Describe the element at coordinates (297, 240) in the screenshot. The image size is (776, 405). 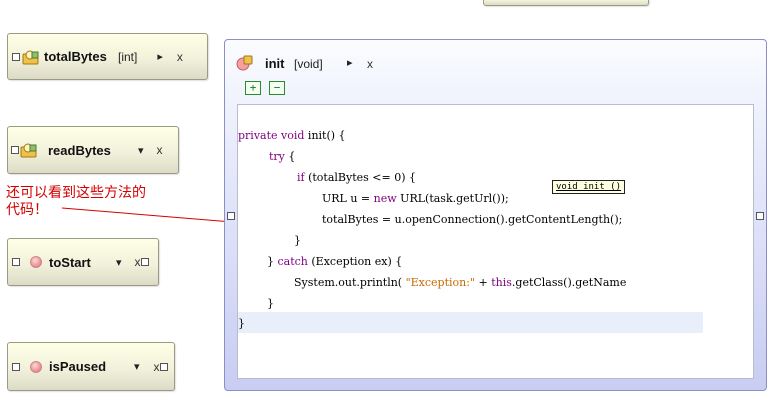
I see `code-line-6: }` at that location.